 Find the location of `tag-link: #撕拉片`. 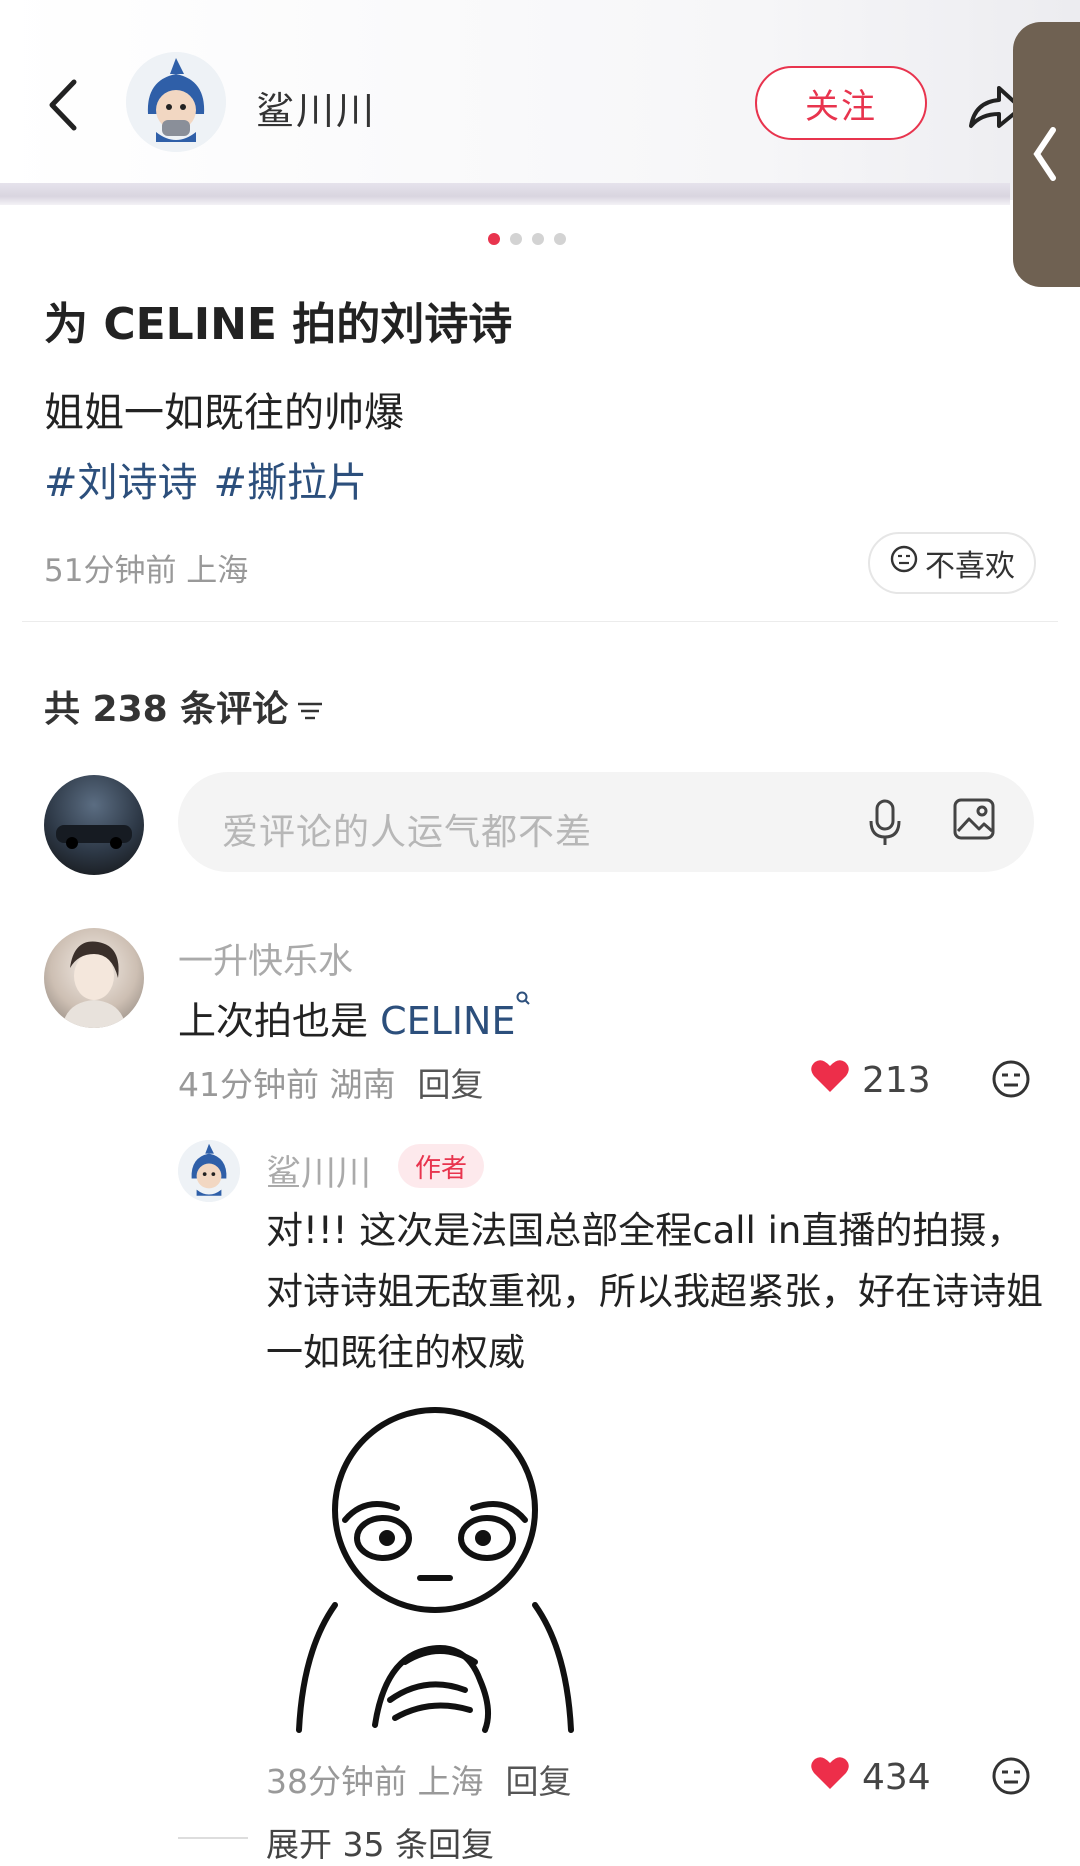

tag-link: #撕拉片 is located at coordinates (291, 483).